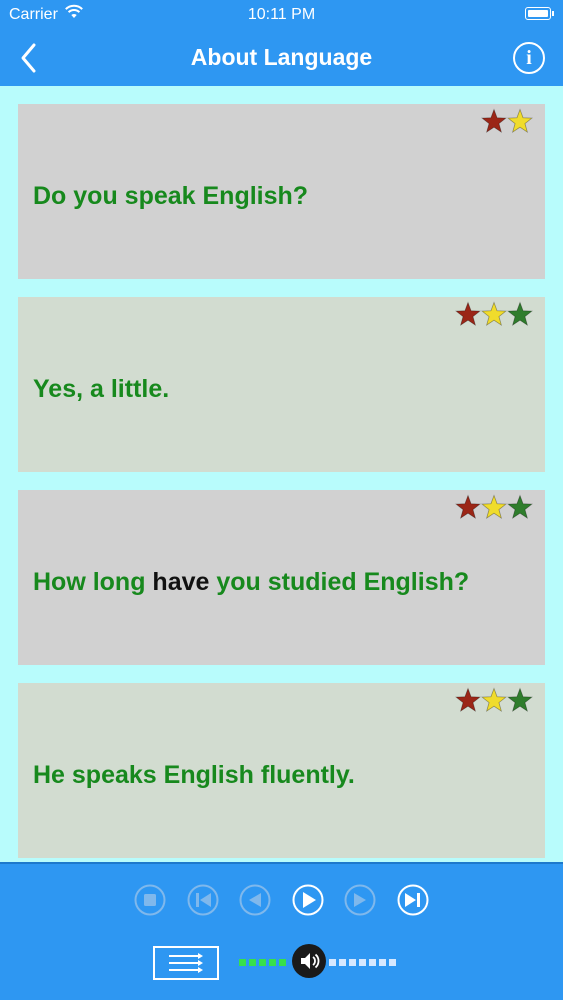 The width and height of the screenshot is (563, 1000). Describe the element at coordinates (539, 13) in the screenshot. I see `battery-icon` at that location.